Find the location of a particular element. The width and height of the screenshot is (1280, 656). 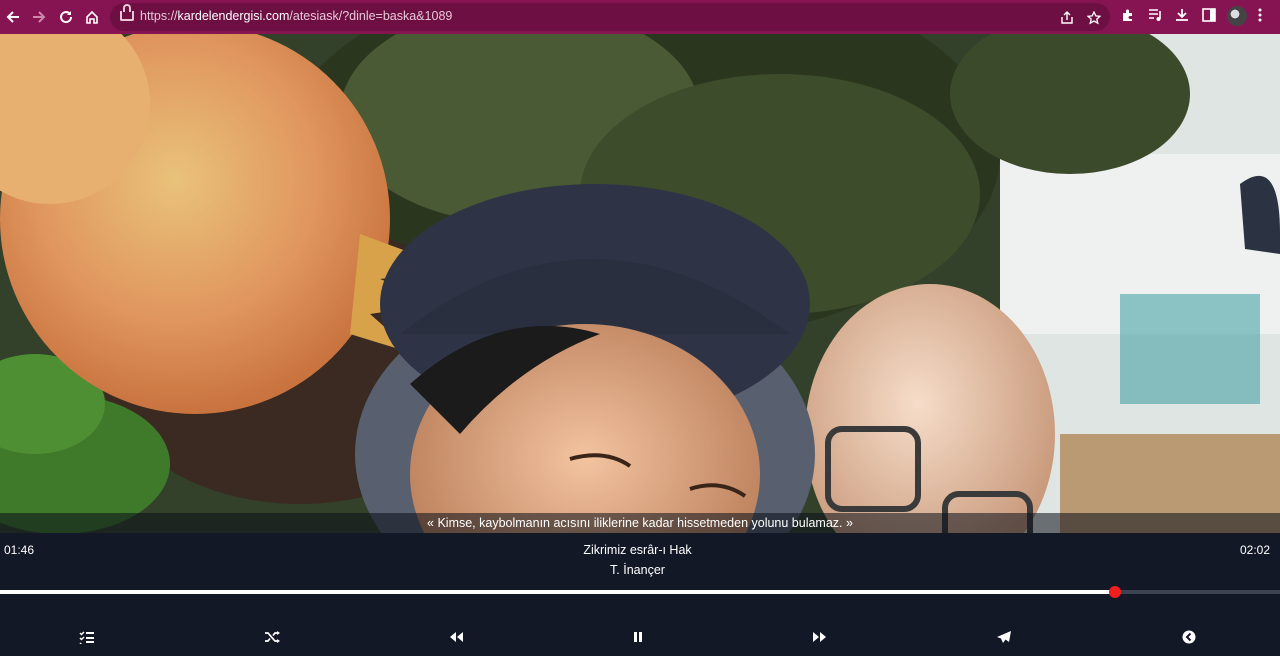

side-panel-icon is located at coordinates (1209, 16).